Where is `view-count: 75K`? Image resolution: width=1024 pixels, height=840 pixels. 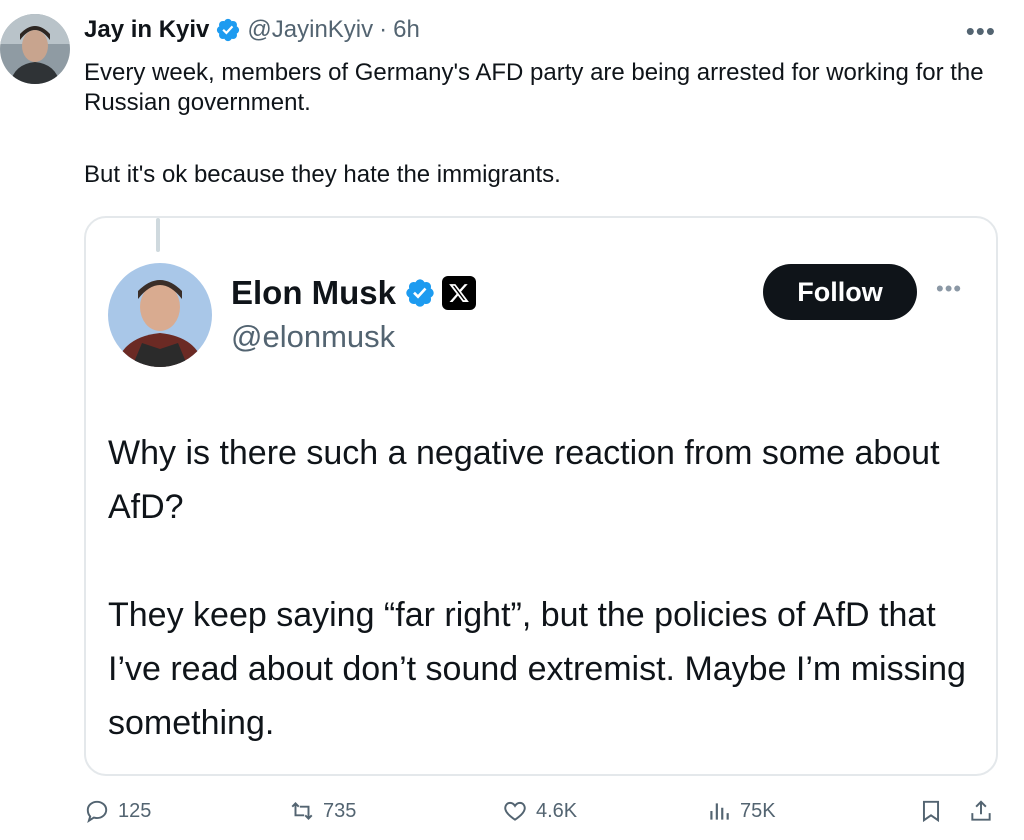
view-count: 75K is located at coordinates (758, 810).